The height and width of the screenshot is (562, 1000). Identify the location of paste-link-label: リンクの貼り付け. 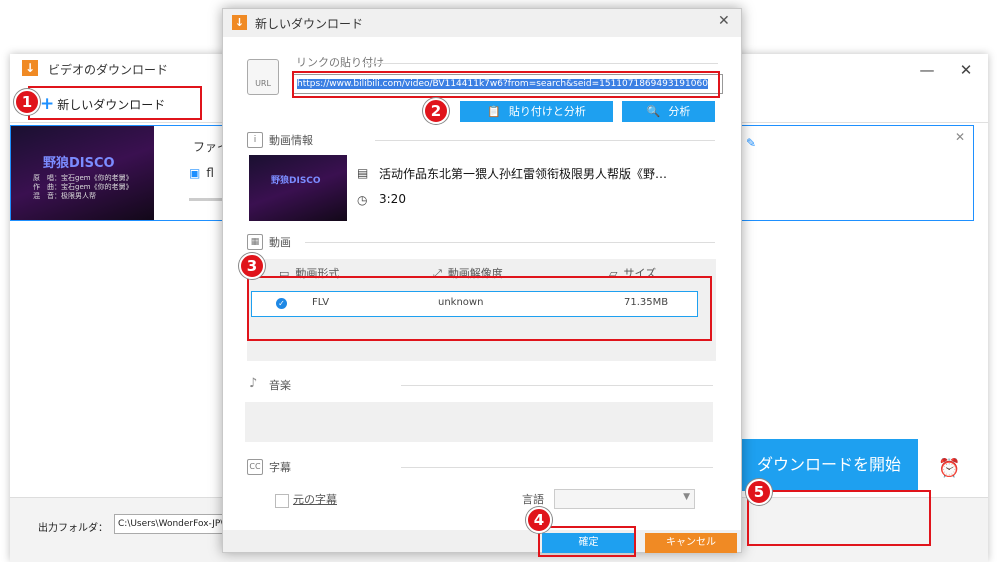
(340, 62).